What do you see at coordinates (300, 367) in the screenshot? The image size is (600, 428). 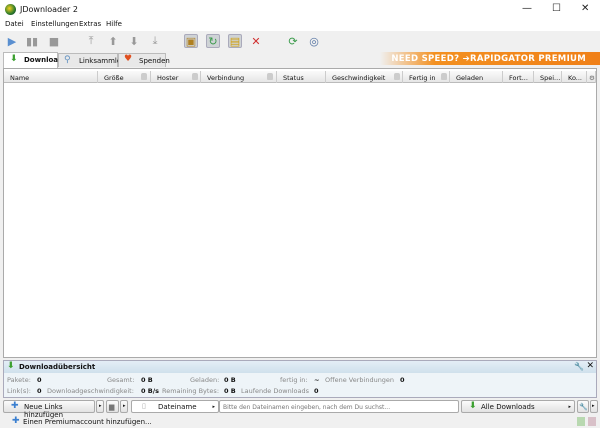 I see `overview-header: ⬇ Downloadübersicht 🔧 ✕` at bounding box center [300, 367].